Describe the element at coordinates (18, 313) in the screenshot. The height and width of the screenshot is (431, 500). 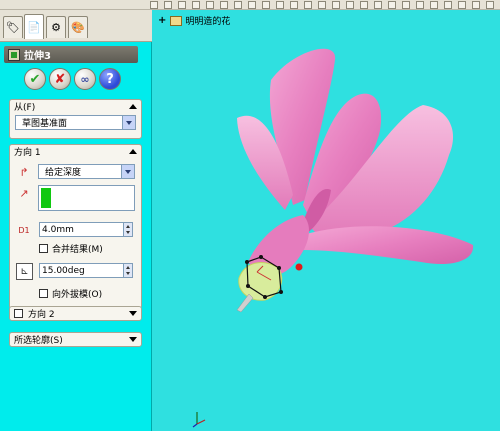
I see `direction2-checkbox` at that location.